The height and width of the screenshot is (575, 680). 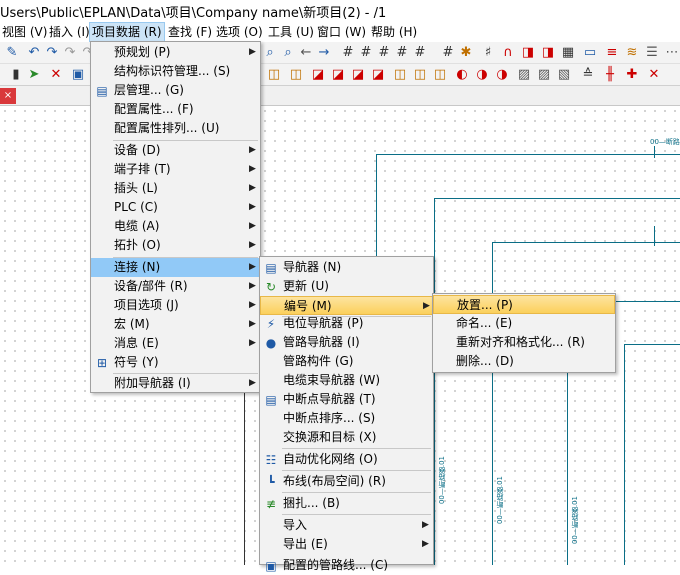 What do you see at coordinates (175, 71) in the screenshot?
I see `menu-item-structure-id: 结构标识符管理... (S)` at bounding box center [175, 71].